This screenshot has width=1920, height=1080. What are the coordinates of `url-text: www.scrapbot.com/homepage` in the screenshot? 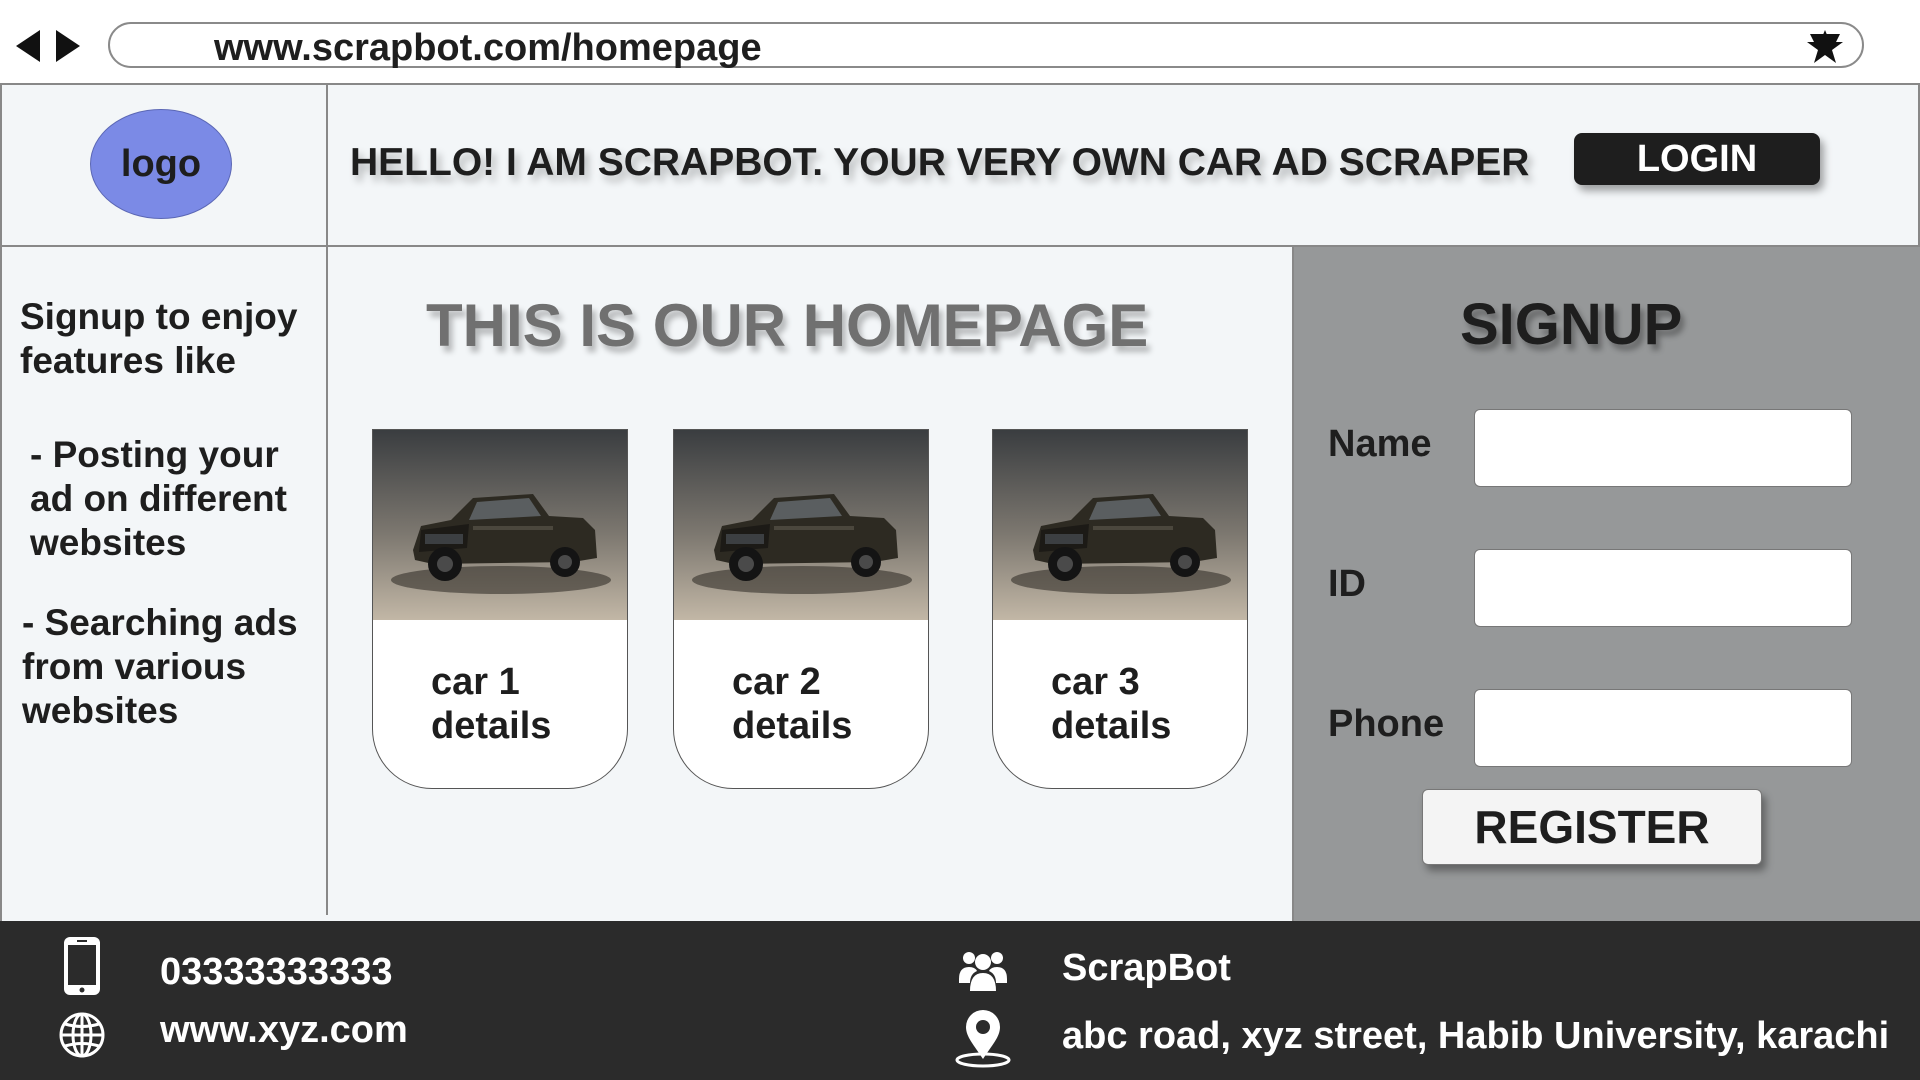 It's located at (488, 48).